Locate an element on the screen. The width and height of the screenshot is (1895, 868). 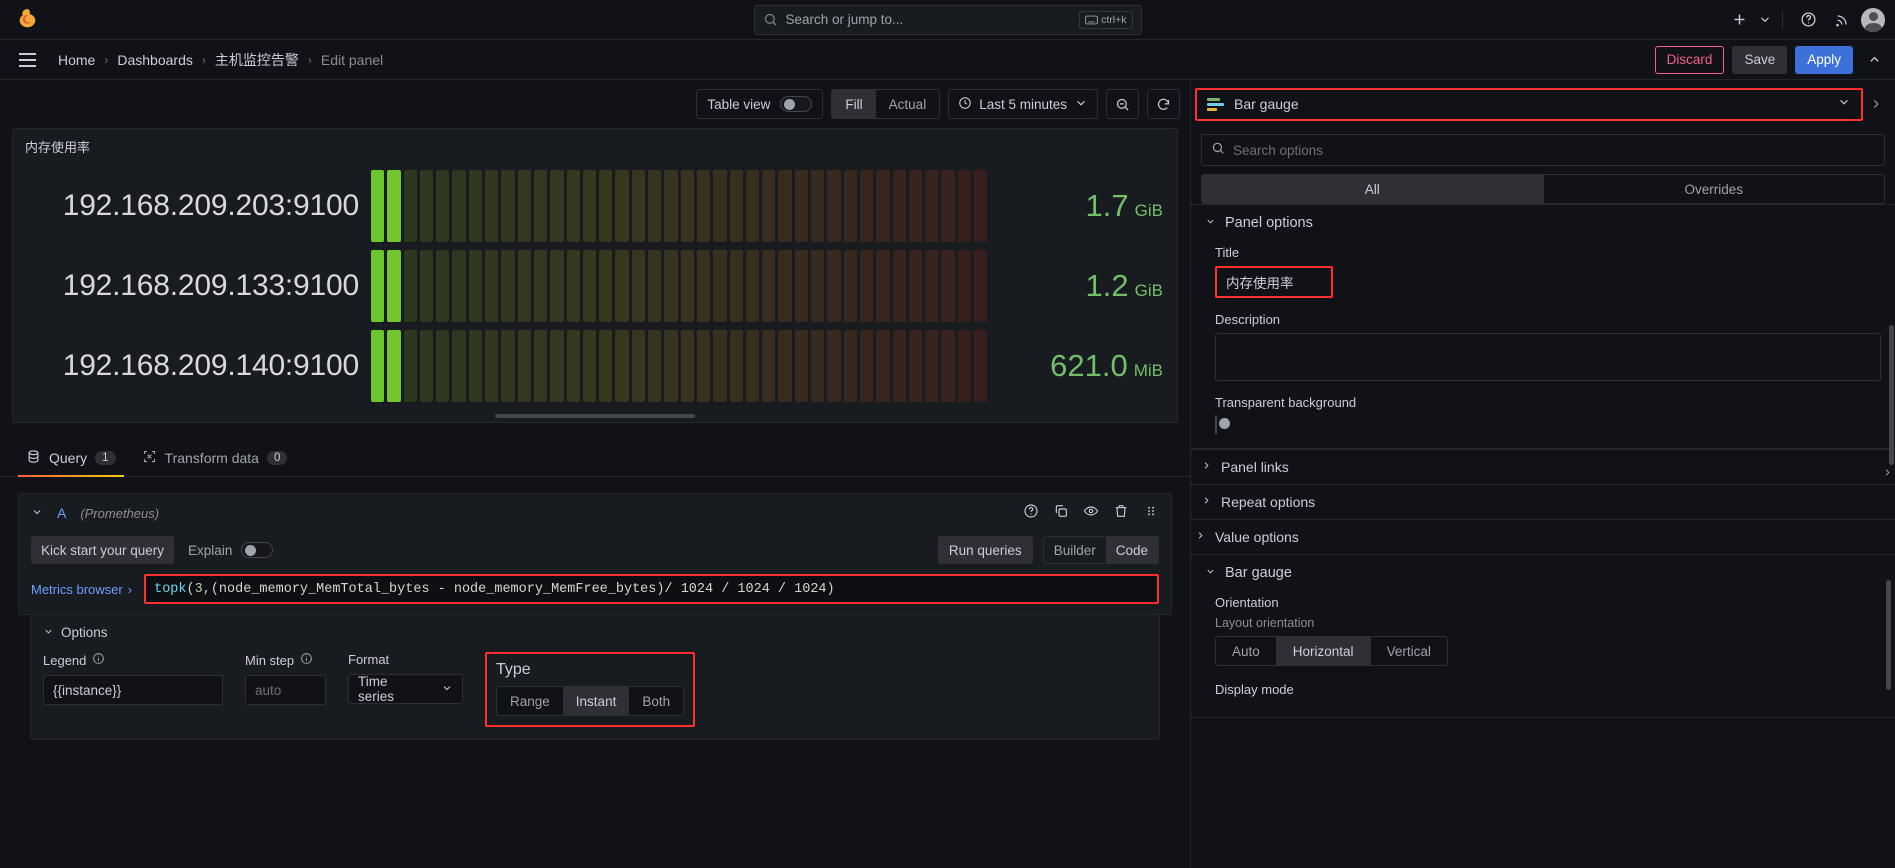
copy-icon is located at coordinates (1061, 513).